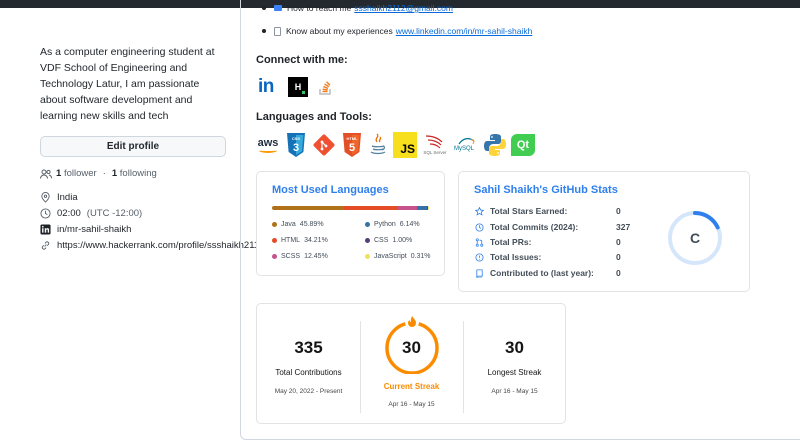  What do you see at coordinates (420, 256) in the screenshot?
I see `language-percent: 0.31%` at bounding box center [420, 256].